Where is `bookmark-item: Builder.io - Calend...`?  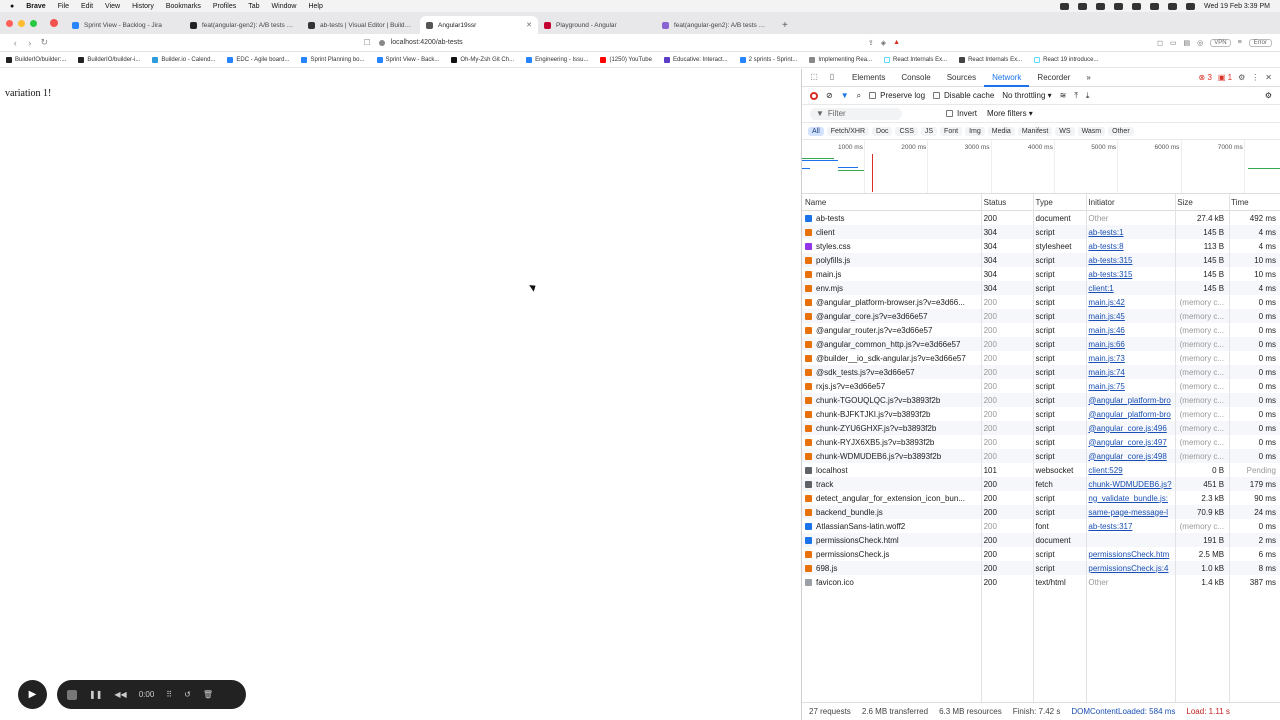 bookmark-item: Builder.io - Calend... is located at coordinates (183, 59).